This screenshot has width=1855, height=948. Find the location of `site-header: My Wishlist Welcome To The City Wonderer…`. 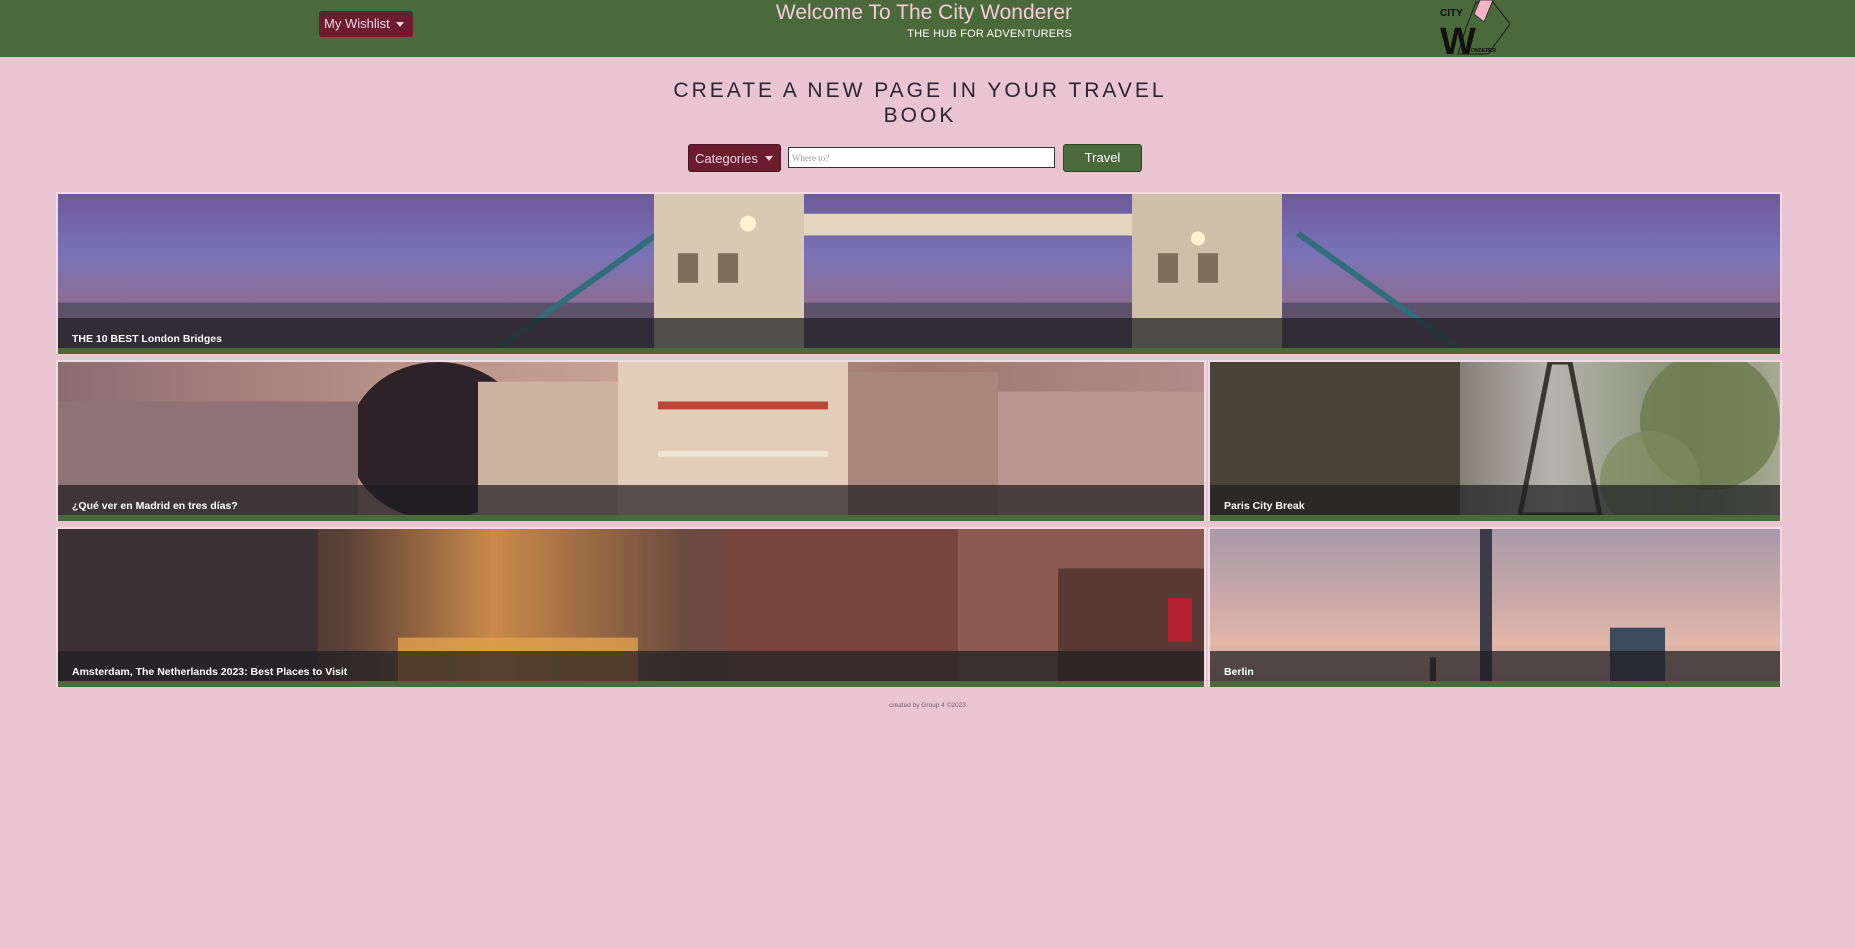

site-header: My Wishlist Welcome To The City Wonderer… is located at coordinates (927, 28).